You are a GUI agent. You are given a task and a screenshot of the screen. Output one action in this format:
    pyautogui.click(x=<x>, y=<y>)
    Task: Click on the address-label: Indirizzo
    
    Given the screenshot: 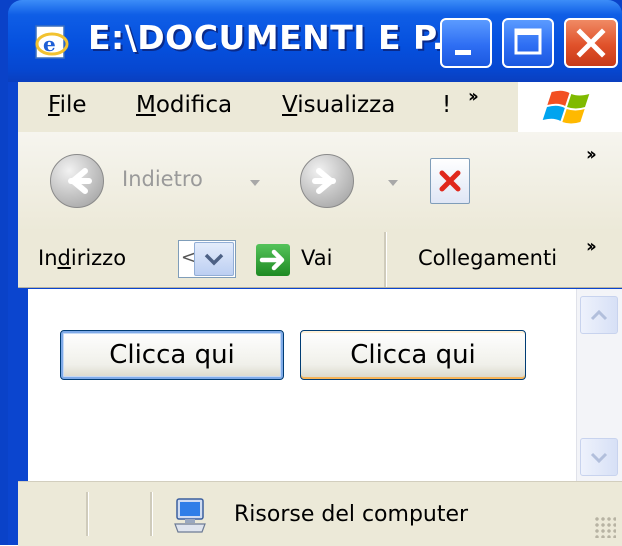 What is the action you would take?
    pyautogui.click(x=82, y=258)
    